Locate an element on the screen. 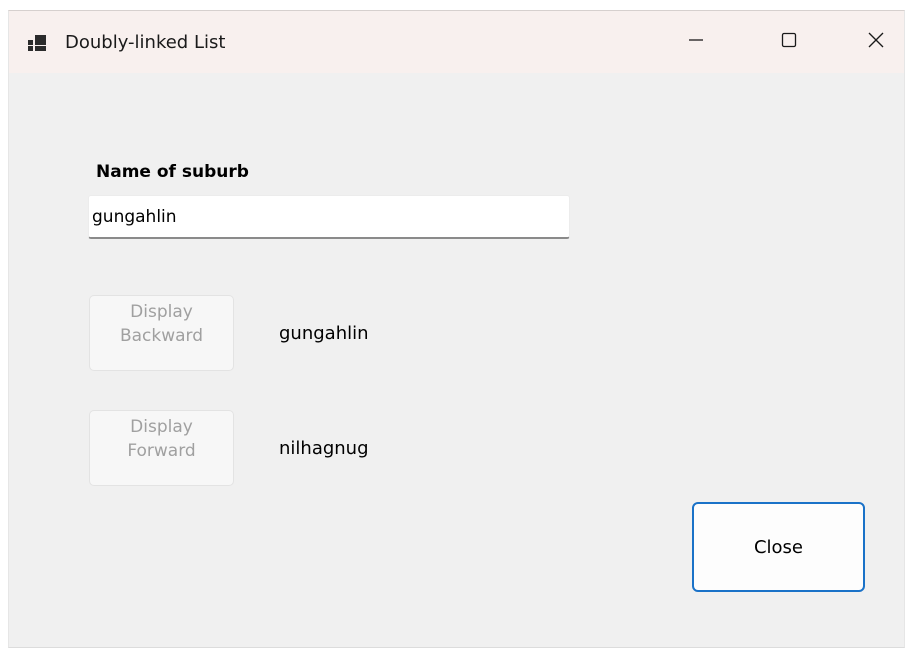 Image resolution: width=907 pixels, height=650 pixels. backward-output: gungahlin is located at coordinates (324, 333).